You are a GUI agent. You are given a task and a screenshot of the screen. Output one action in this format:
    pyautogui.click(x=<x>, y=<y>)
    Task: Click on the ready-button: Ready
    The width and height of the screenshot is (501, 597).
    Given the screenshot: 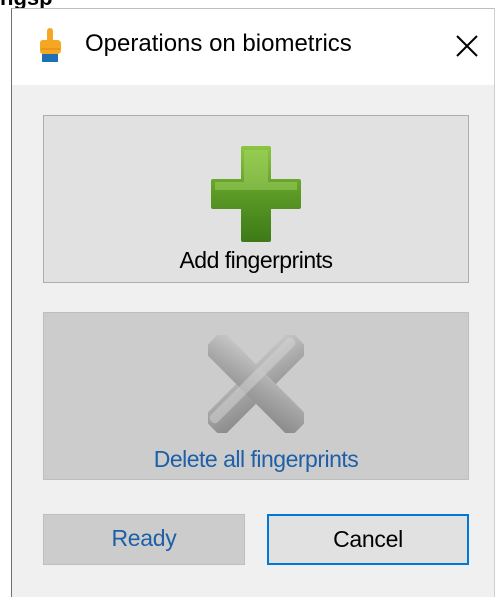 What is the action you would take?
    pyautogui.click(x=144, y=539)
    